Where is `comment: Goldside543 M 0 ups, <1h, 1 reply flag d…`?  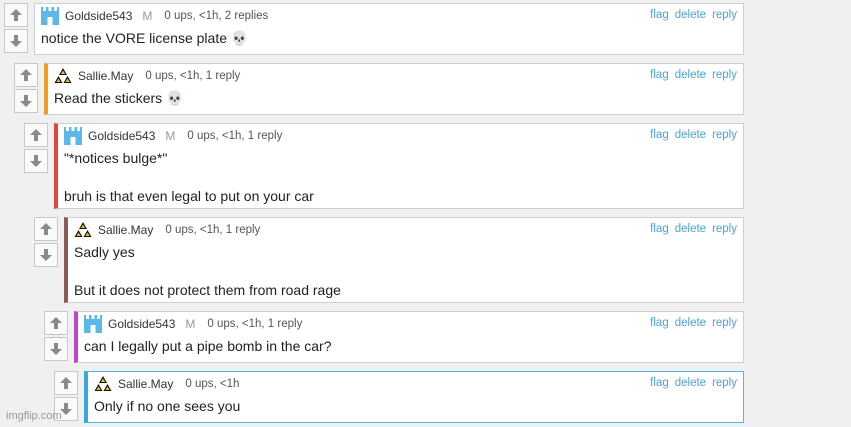 comment: Goldside543 M 0 ups, <1h, 1 reply flag d… is located at coordinates (394, 337).